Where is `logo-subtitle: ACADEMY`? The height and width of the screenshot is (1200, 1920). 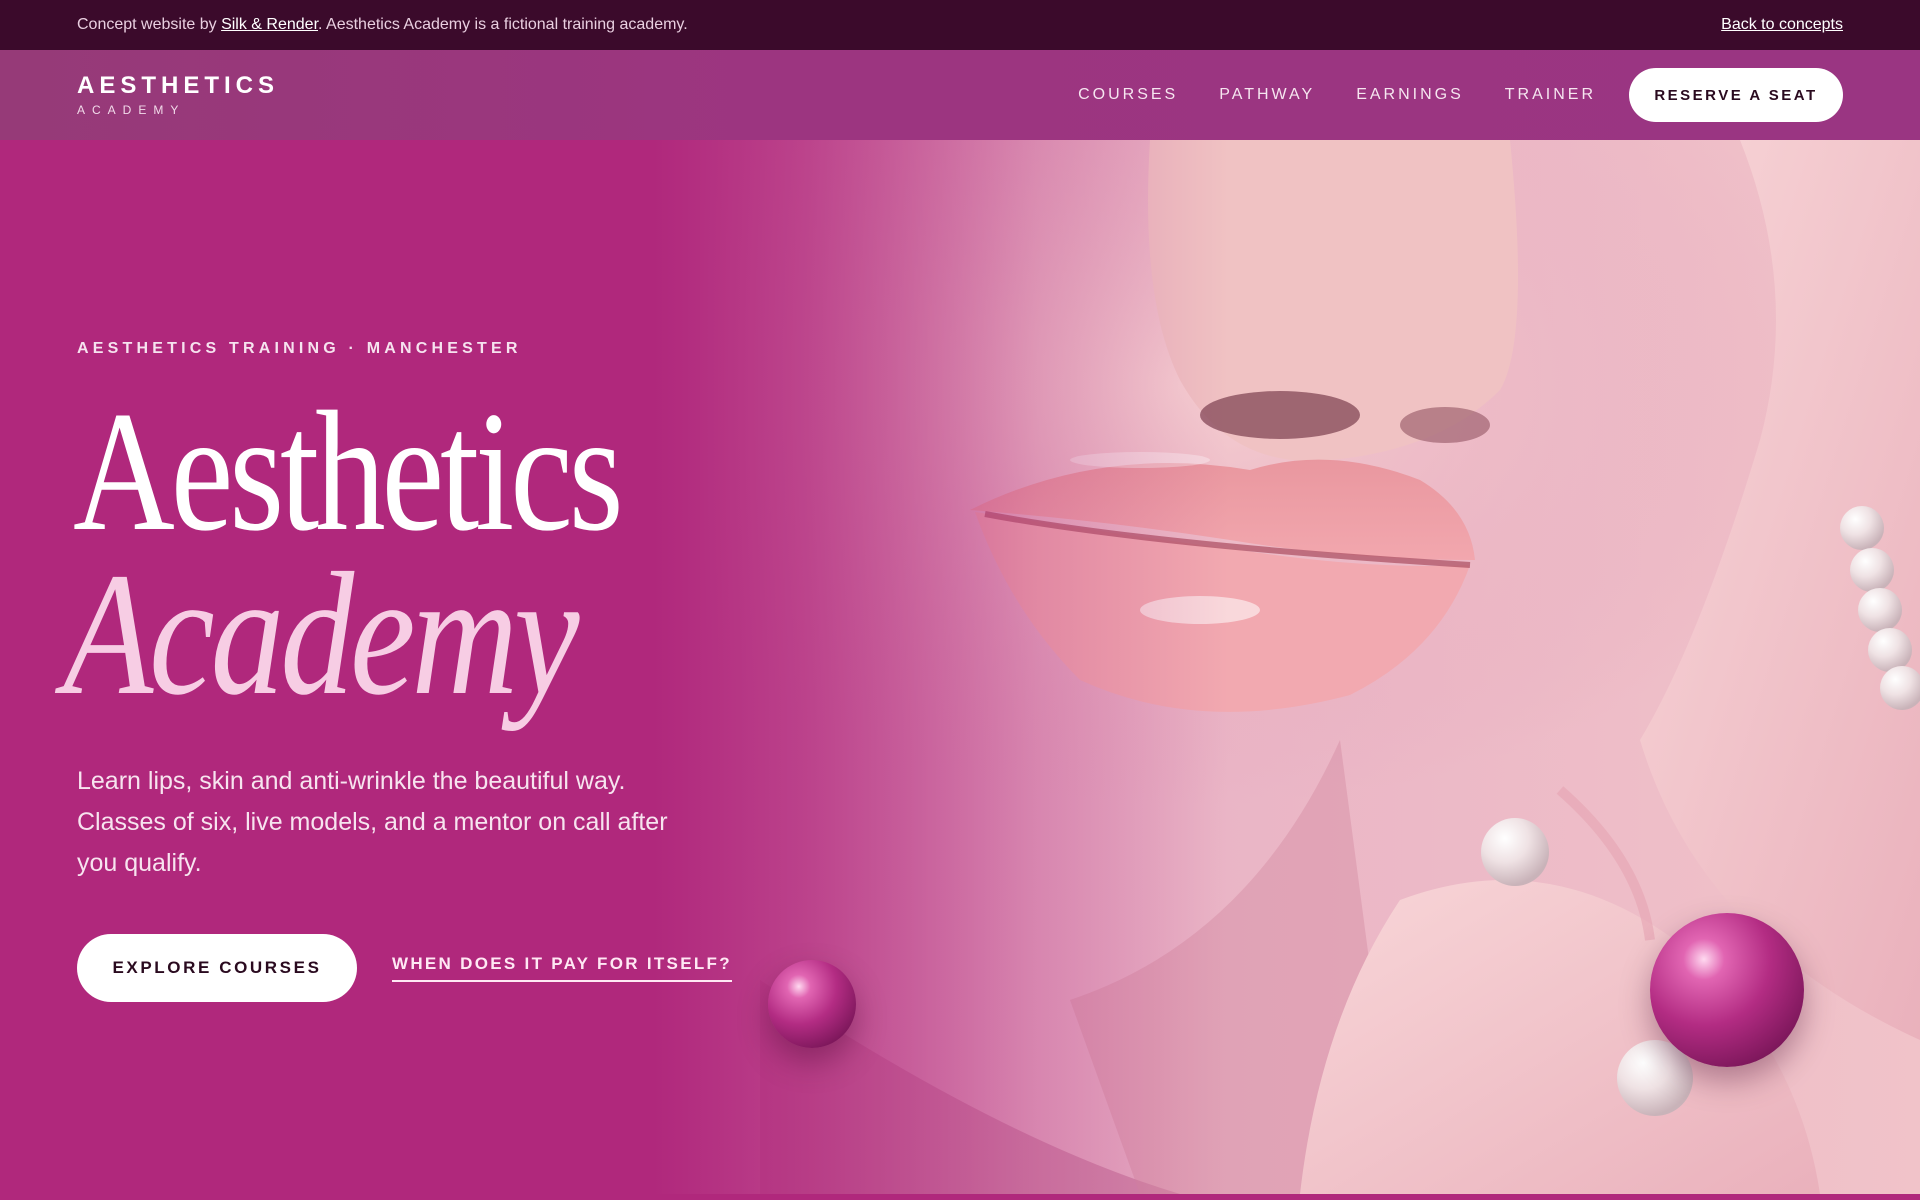
logo-subtitle: ACADEMY is located at coordinates (131, 110).